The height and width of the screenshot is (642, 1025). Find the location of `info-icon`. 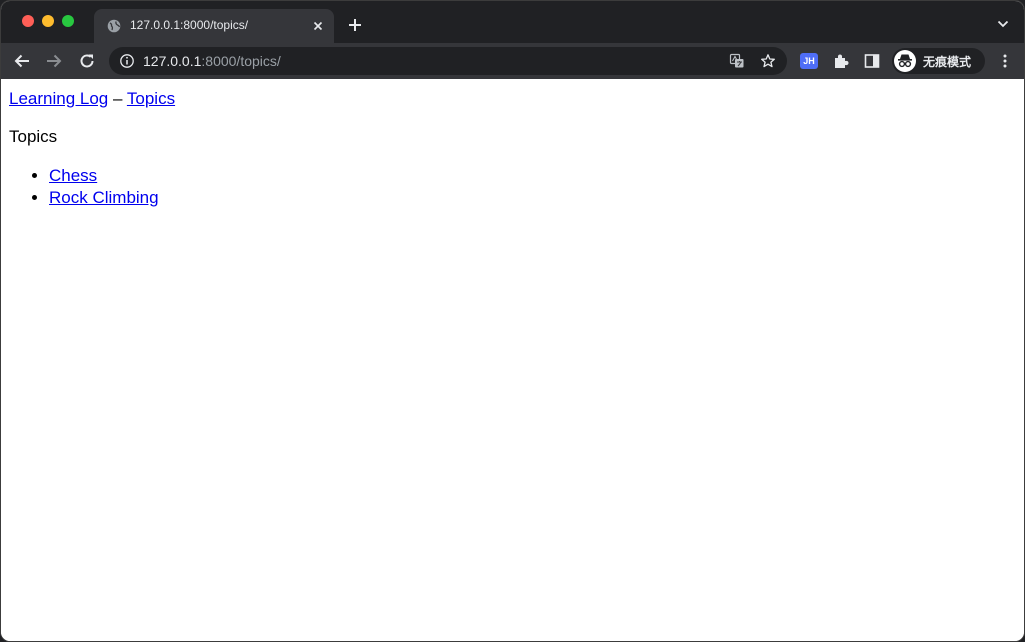

info-icon is located at coordinates (127, 61).